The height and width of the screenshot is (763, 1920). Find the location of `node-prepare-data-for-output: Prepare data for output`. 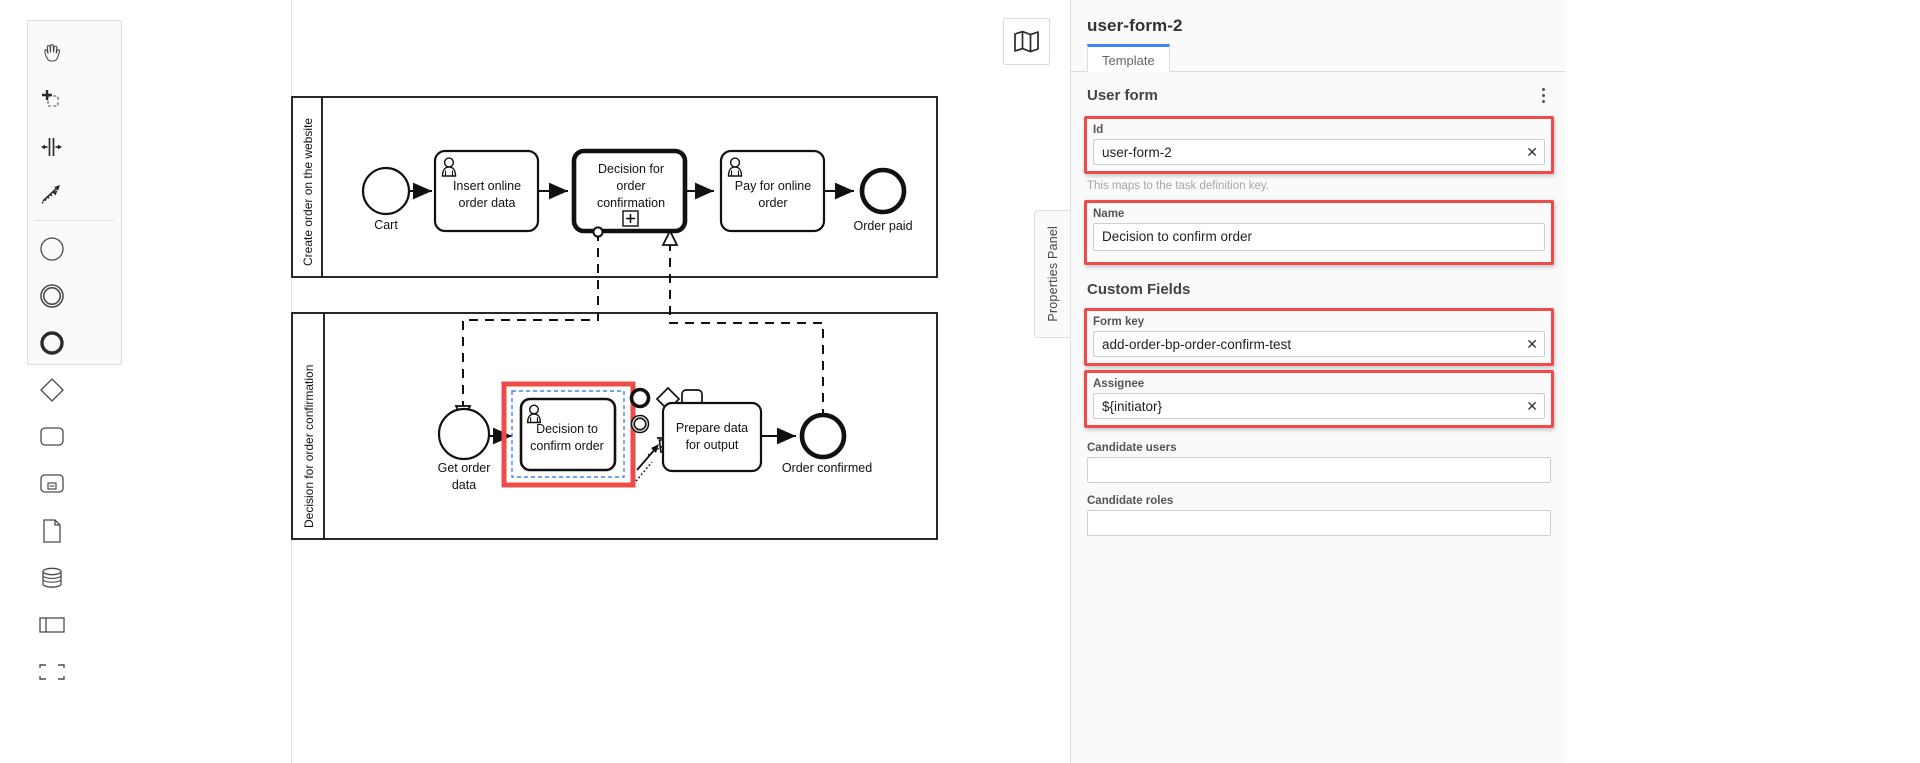

node-prepare-data-for-output: Prepare data for output is located at coordinates (712, 437).